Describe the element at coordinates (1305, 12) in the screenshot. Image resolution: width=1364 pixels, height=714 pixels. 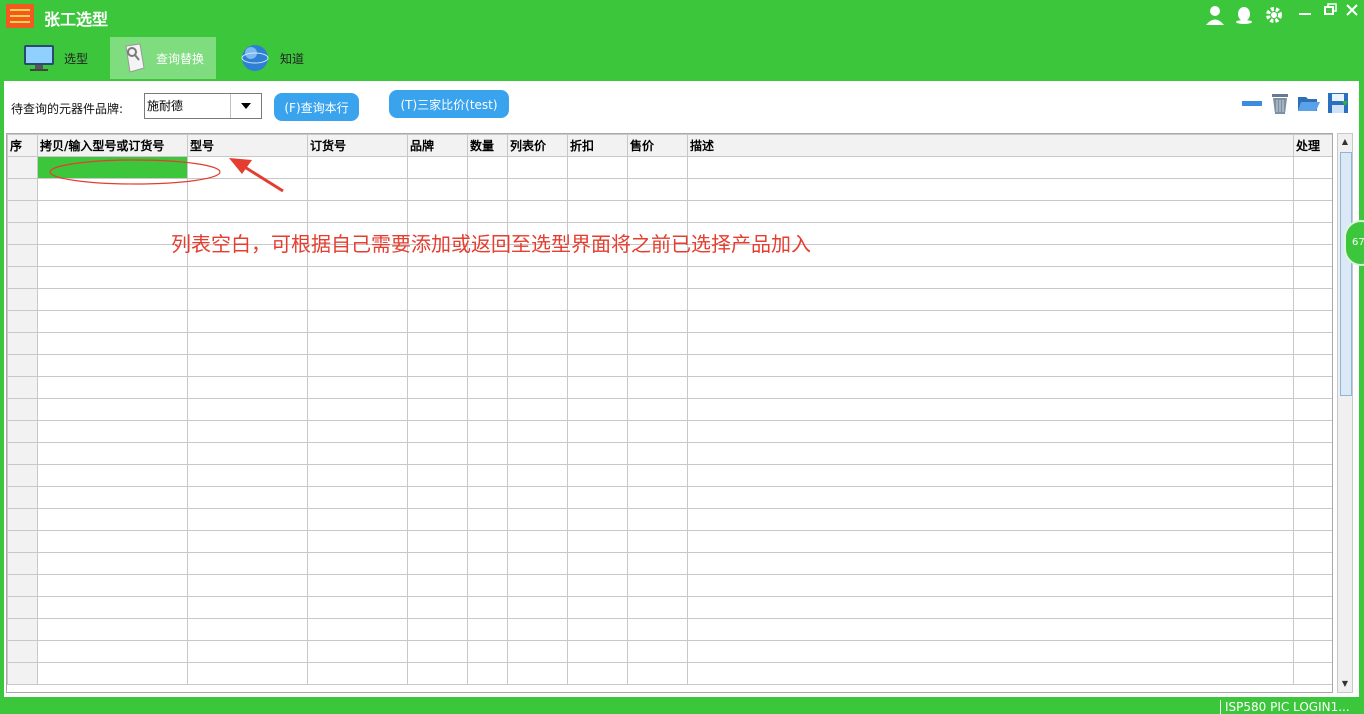
I see `minimize-icon` at that location.